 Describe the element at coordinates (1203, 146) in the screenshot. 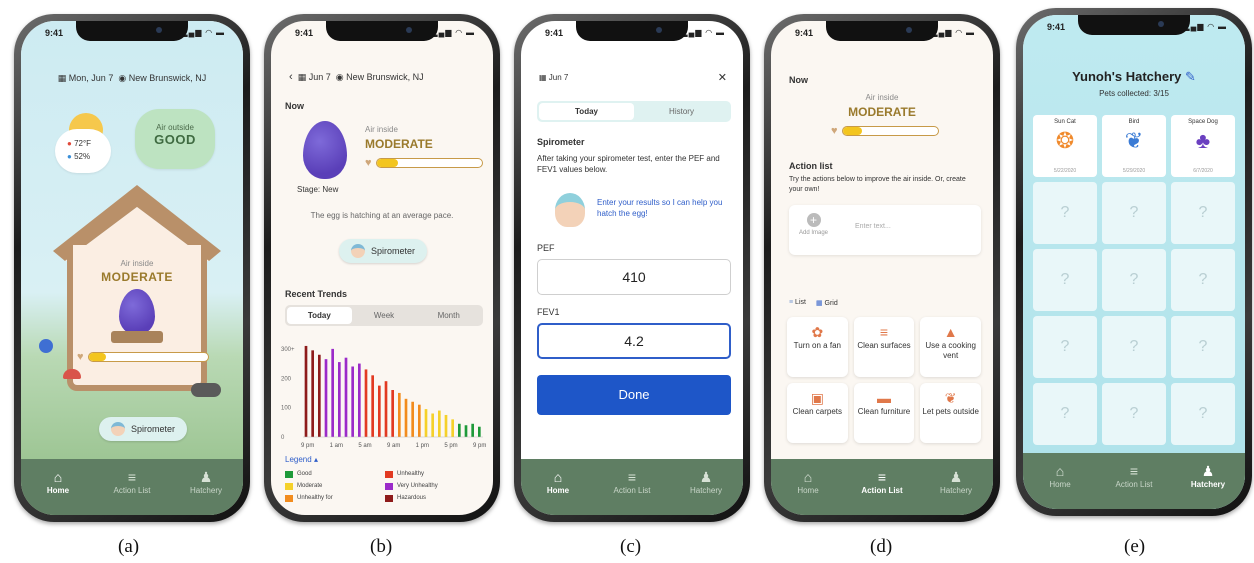

I see `pet-card: Space Dog ♣ 6/7/2020` at that location.